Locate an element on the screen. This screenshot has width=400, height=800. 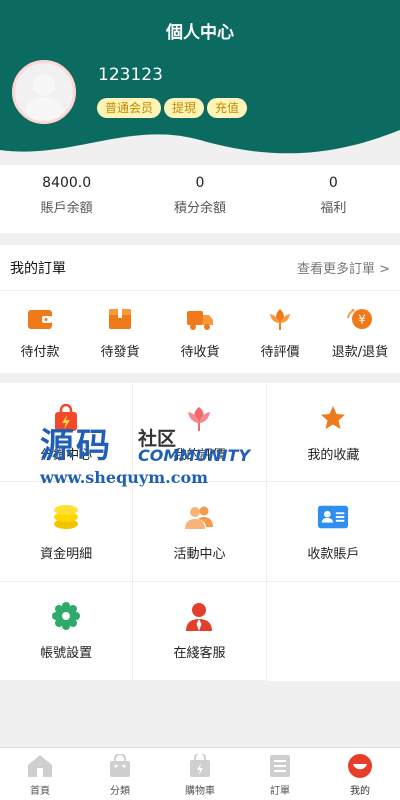
order-pending-receipt: 待收貨 is located at coordinates (200, 332).